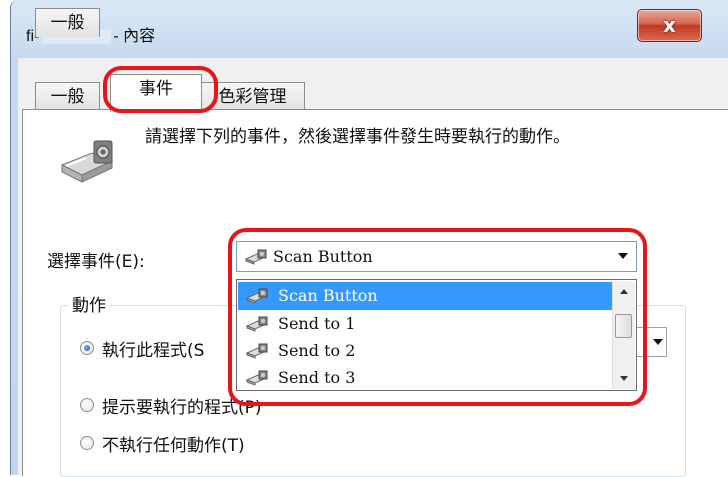  What do you see at coordinates (89, 303) in the screenshot?
I see `actions-legend: 動作` at bounding box center [89, 303].